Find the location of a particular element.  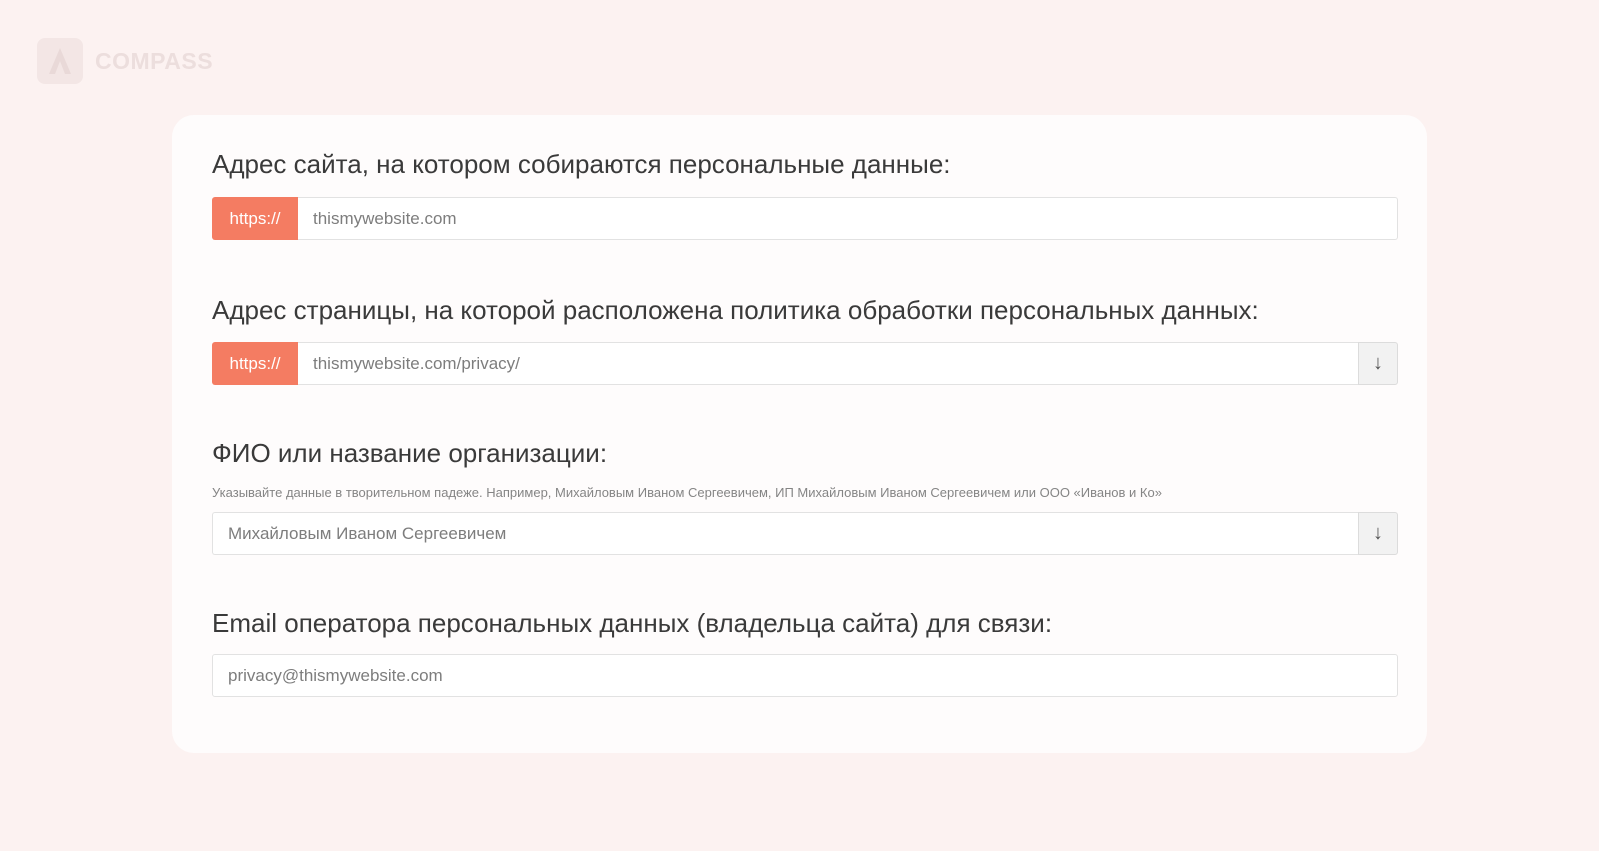

site-address-group: https:// thismywebsite.com is located at coordinates (805, 218).